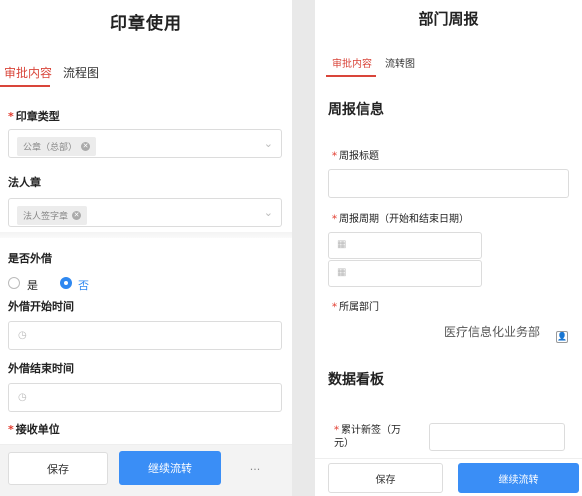  Describe the element at coordinates (146, 24) in the screenshot. I see `page-title: 印章使用` at that location.